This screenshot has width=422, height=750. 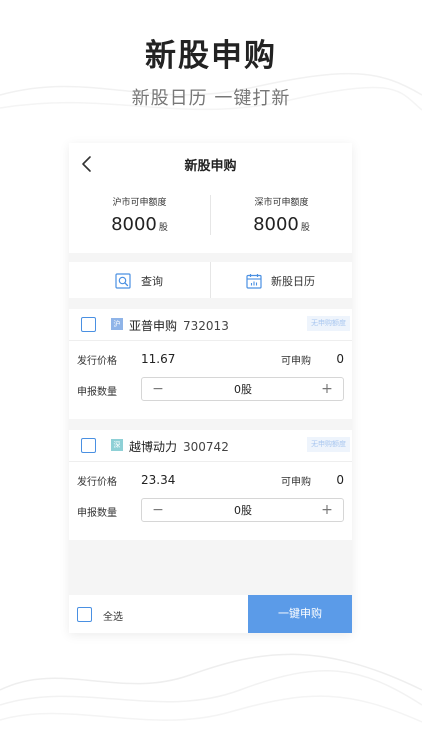 What do you see at coordinates (293, 281) in the screenshot?
I see `ipo-calendar-label: 新股日历` at bounding box center [293, 281].